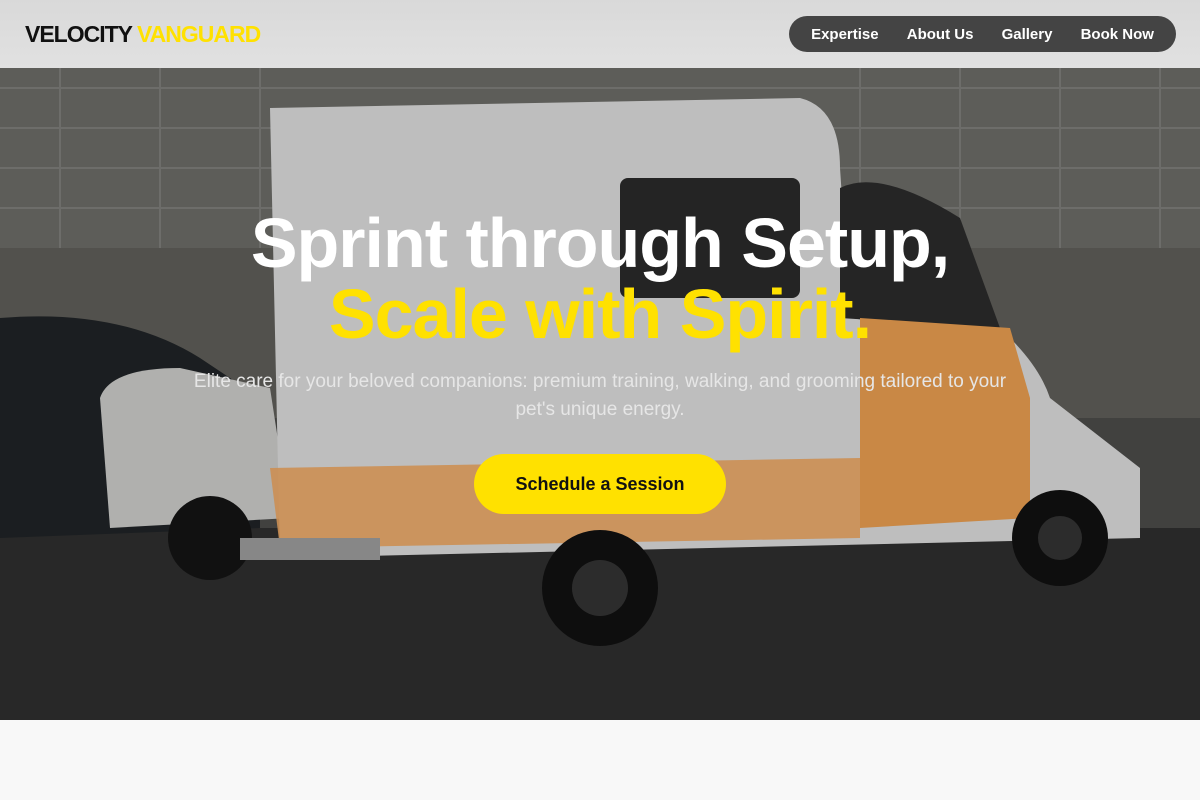 This screenshot has width=1200, height=800. Describe the element at coordinates (79, 34) in the screenshot. I see `logo-text-primary: VELOCITY` at that location.